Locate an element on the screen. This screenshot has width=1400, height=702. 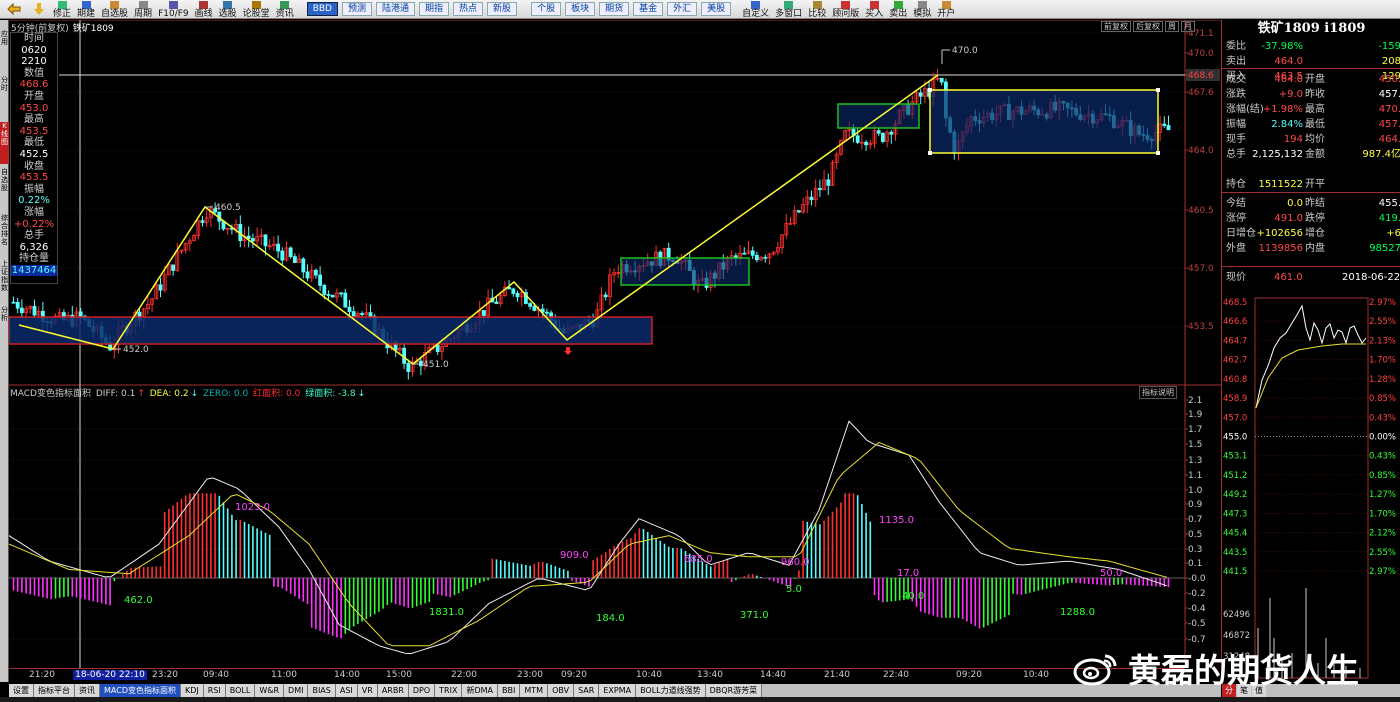
indicator-tab-0: 设置 is located at coordinates (21, 690).